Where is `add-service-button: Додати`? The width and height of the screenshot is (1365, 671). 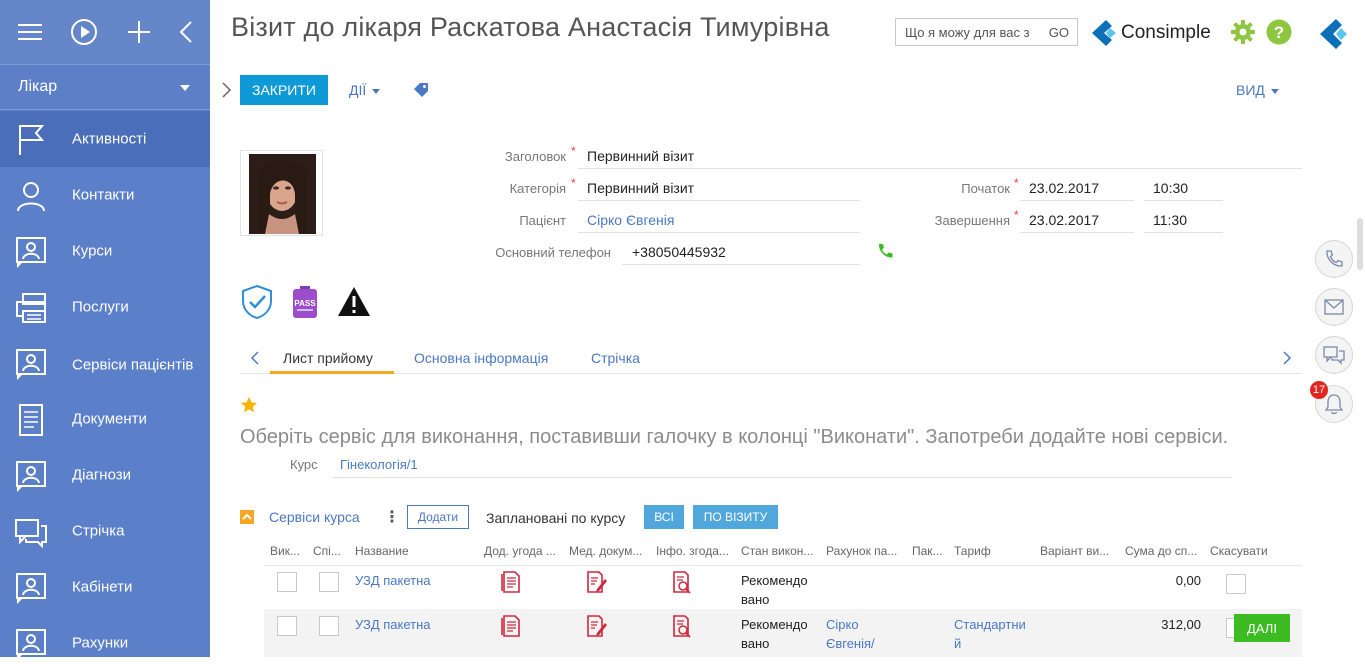
add-service-button: Додати is located at coordinates (438, 517).